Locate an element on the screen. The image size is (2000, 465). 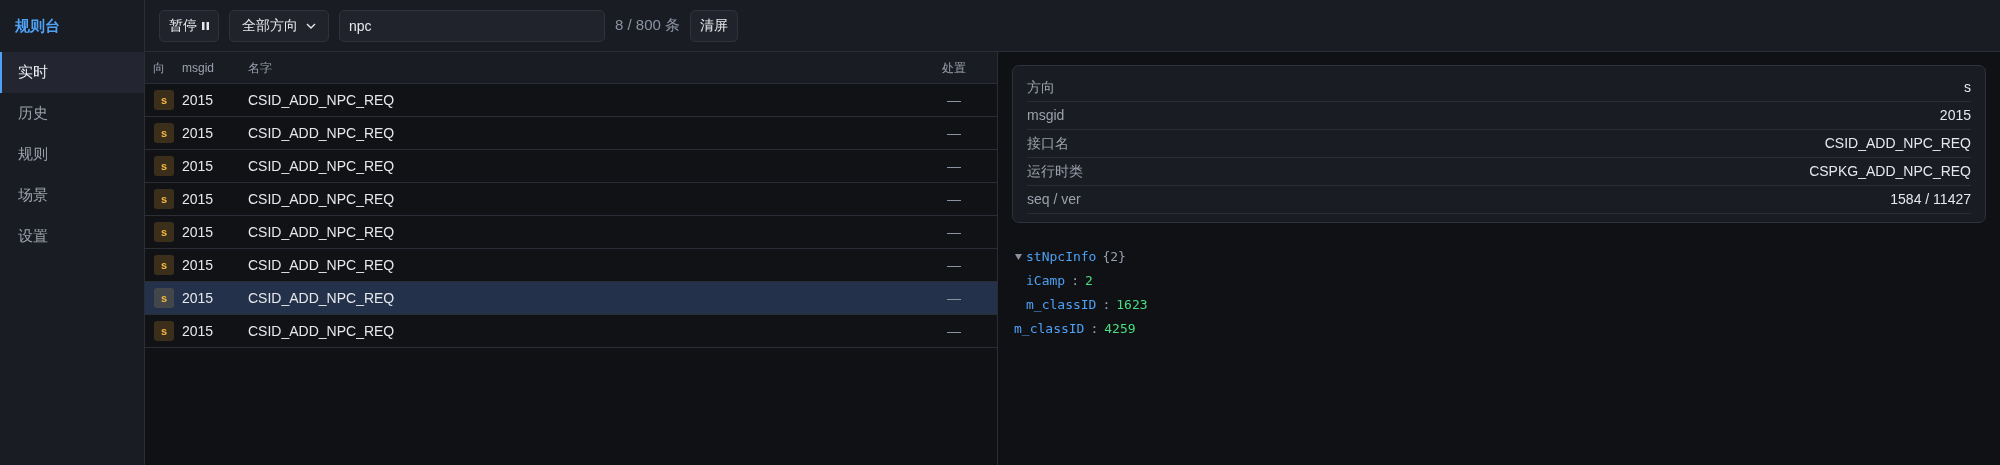
field-value: 1584 / 11427 is located at coordinates (1930, 199).